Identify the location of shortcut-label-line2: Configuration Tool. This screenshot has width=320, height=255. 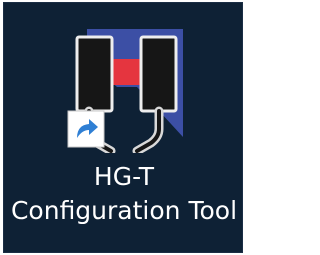
(124, 210).